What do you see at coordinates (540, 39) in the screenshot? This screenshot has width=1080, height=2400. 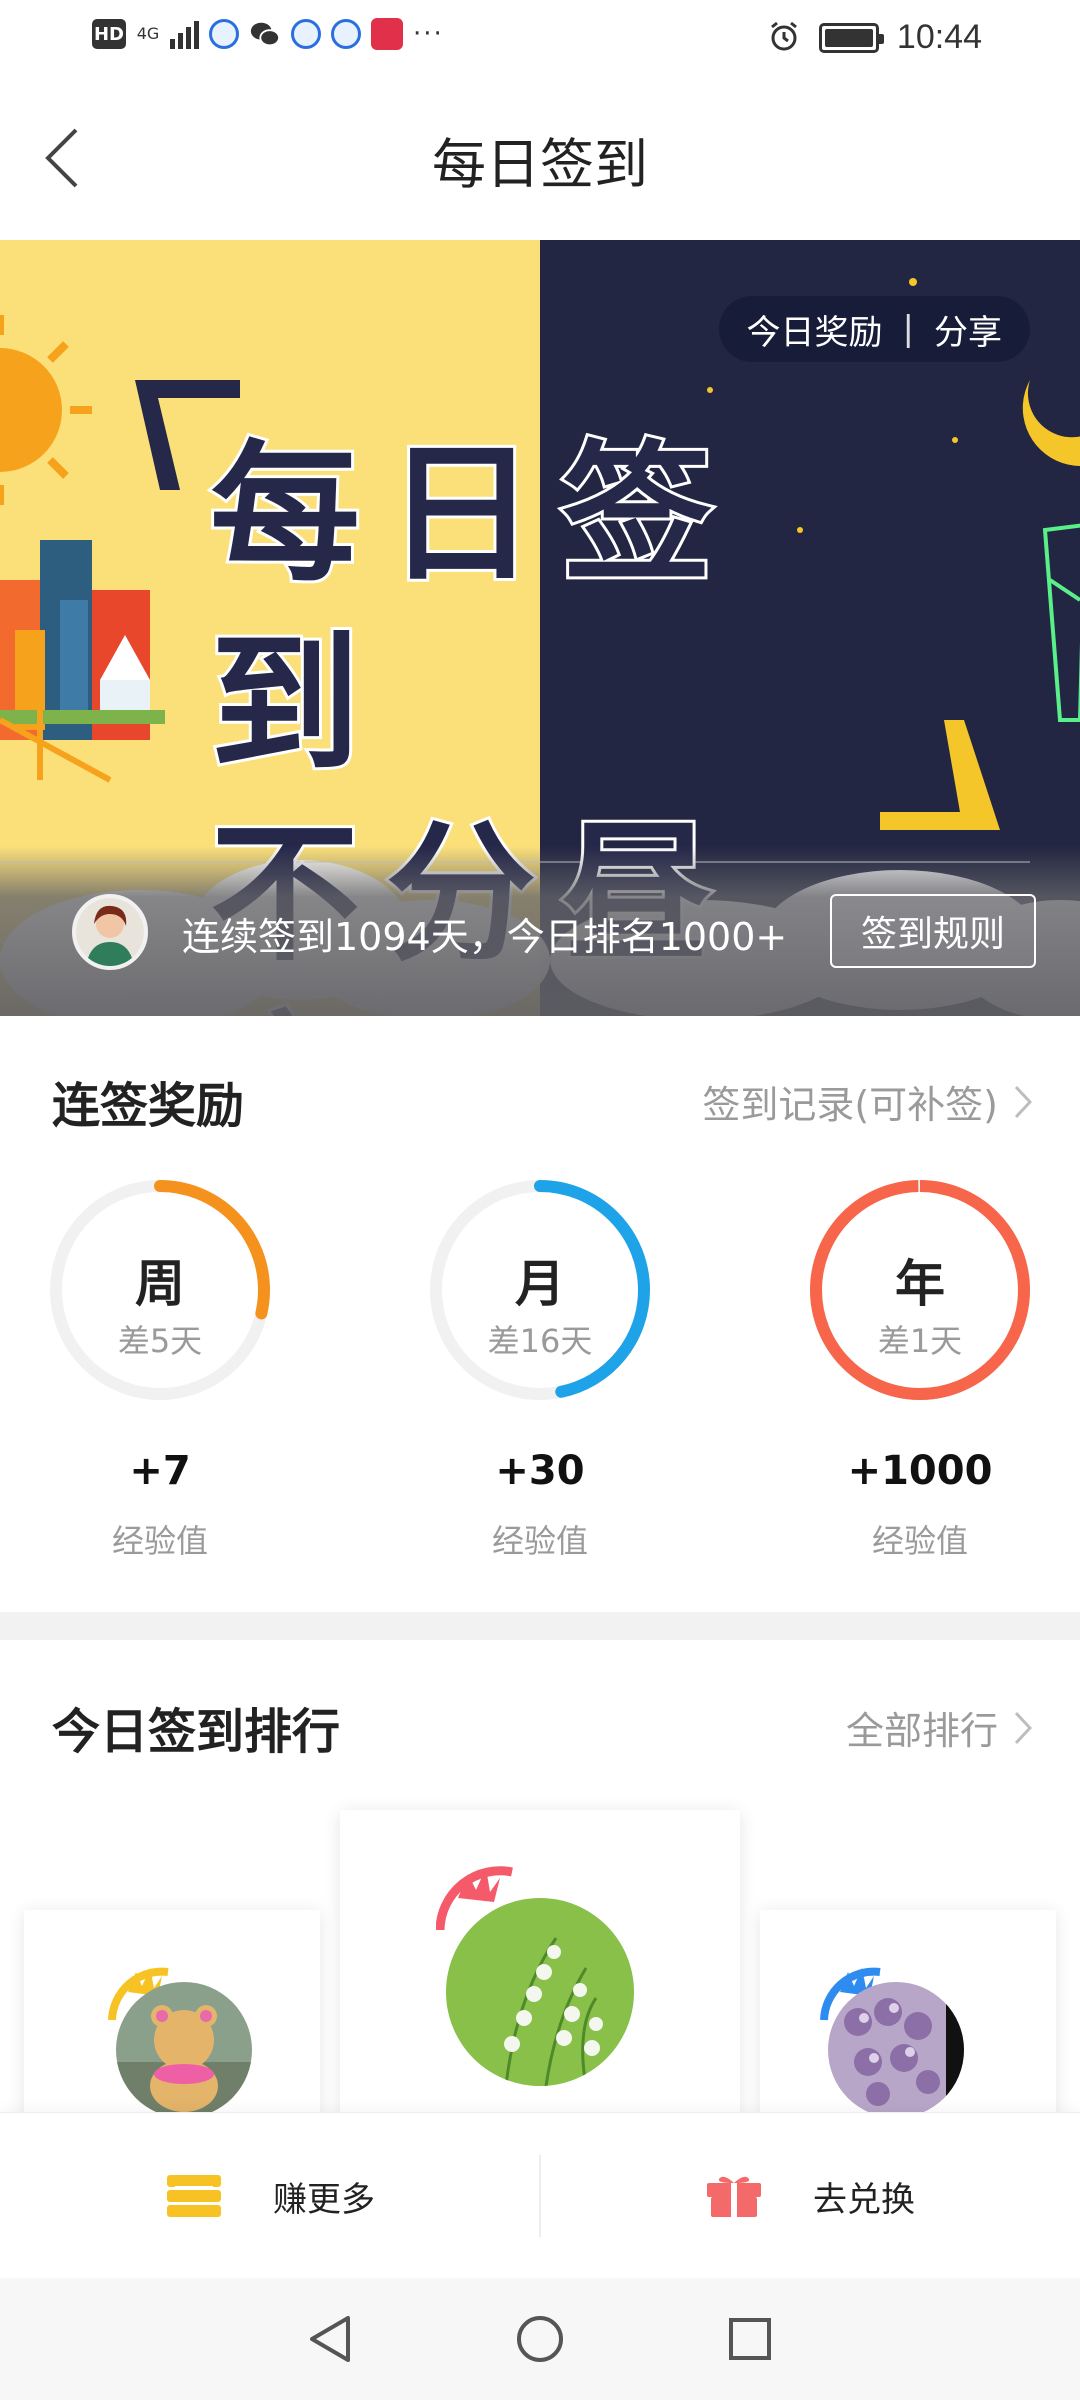 I see `status-bar: HD 4G ··· 10:44` at bounding box center [540, 39].